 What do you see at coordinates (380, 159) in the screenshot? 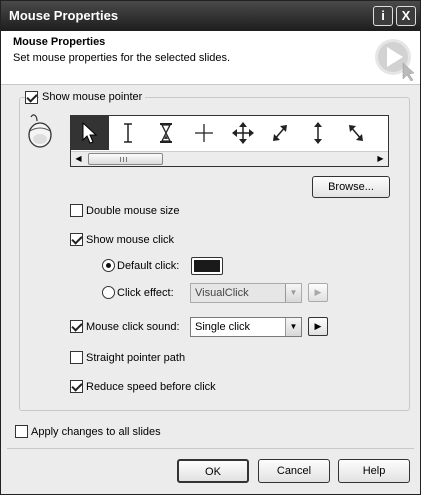
I see `scroll-right-icon: ▶` at bounding box center [380, 159].